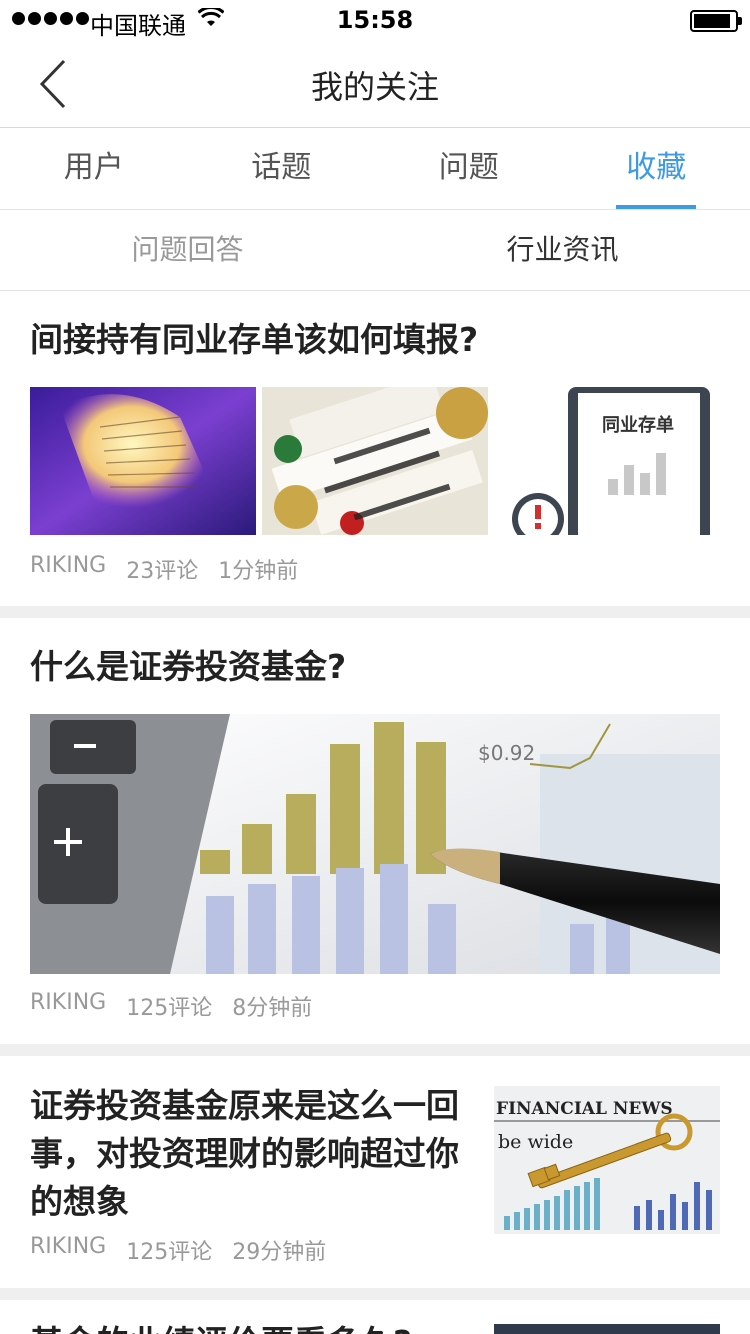 This screenshot has height=1334, width=750. Describe the element at coordinates (258, 571) in the screenshot. I see `timestamp: 1分钟前` at that location.